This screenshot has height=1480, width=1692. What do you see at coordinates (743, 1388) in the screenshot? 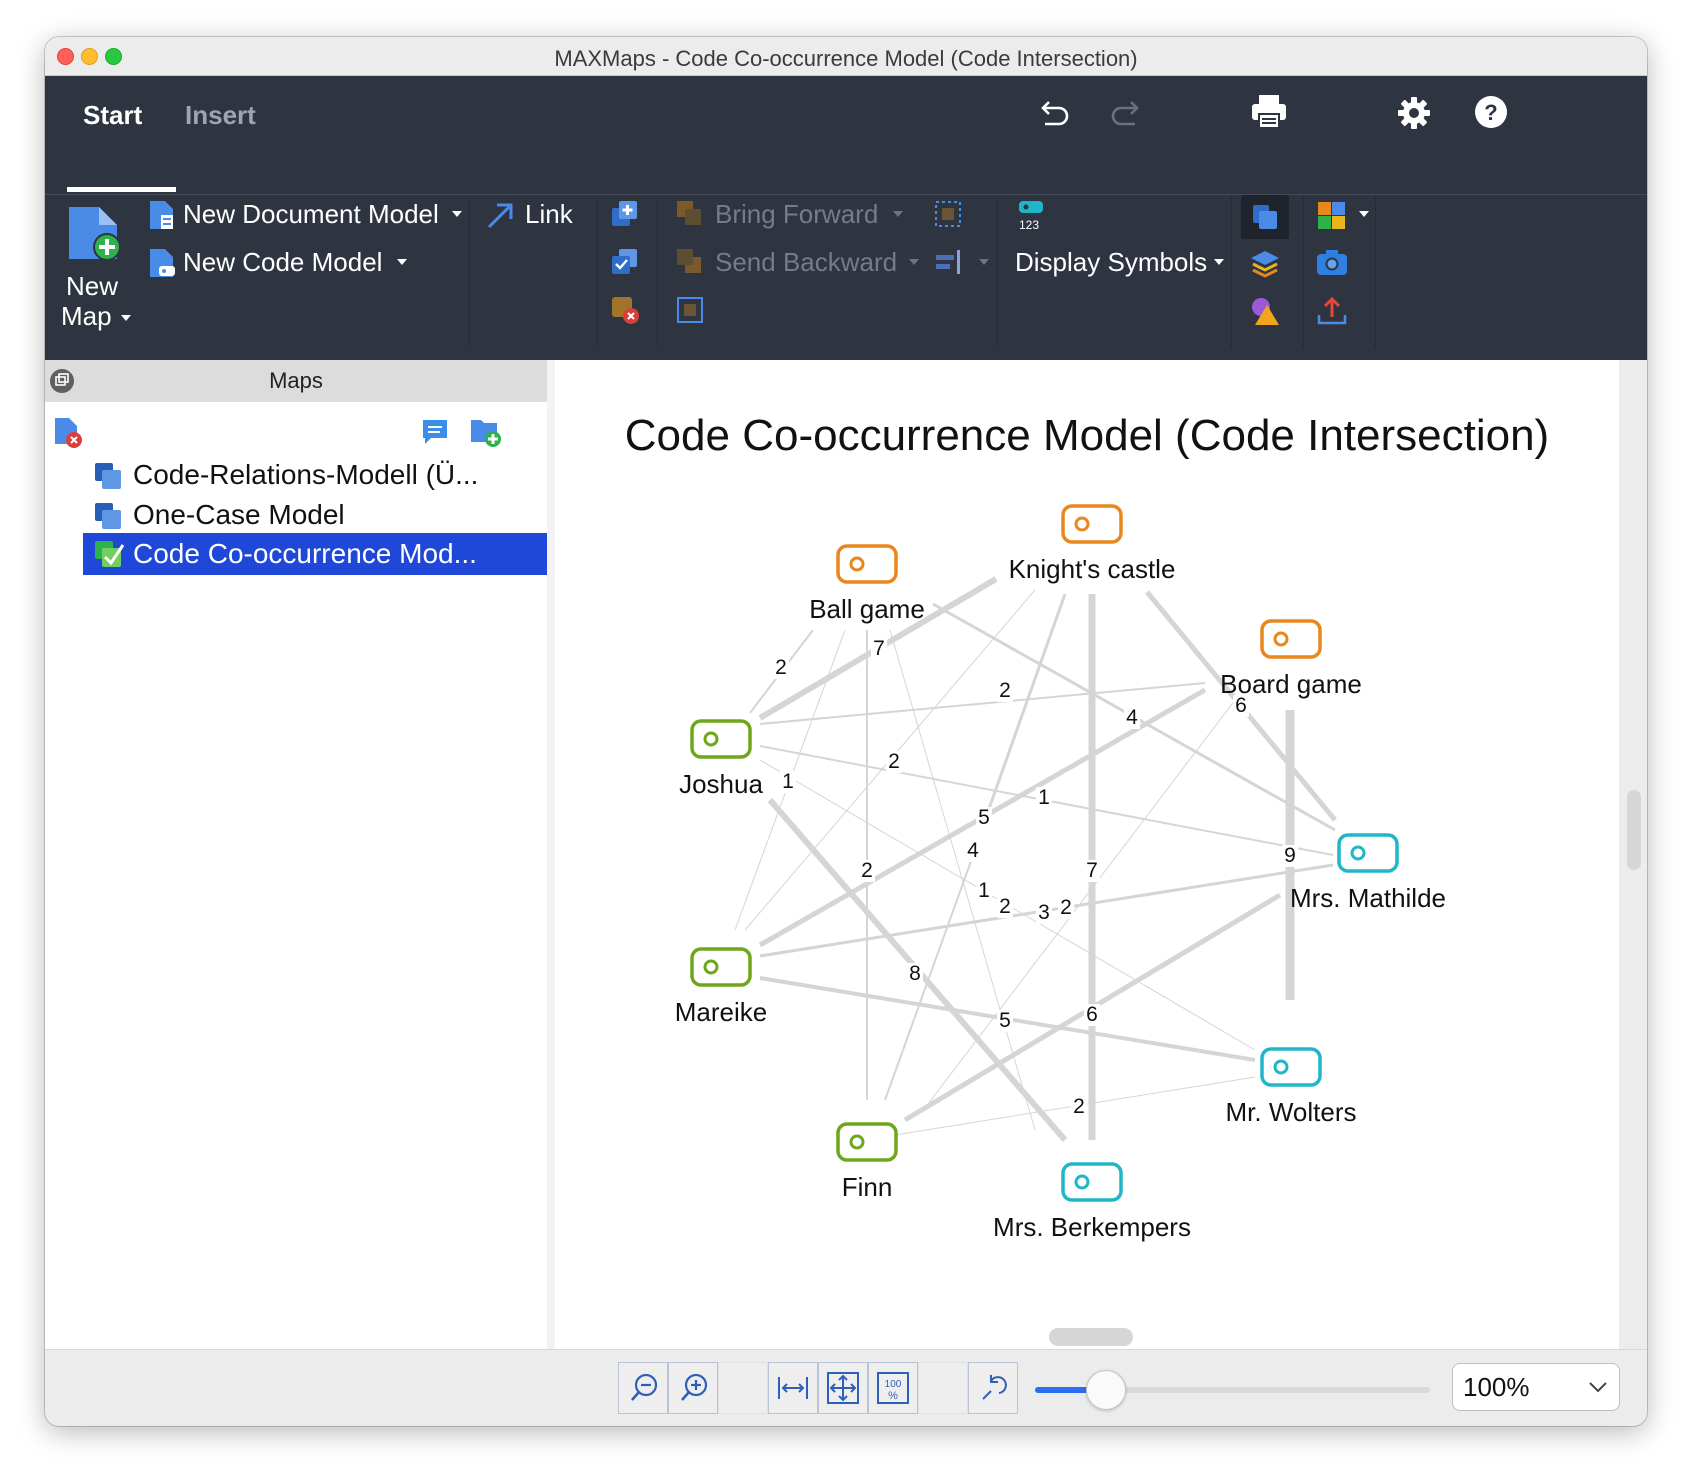
I see `spacer-button` at bounding box center [743, 1388].